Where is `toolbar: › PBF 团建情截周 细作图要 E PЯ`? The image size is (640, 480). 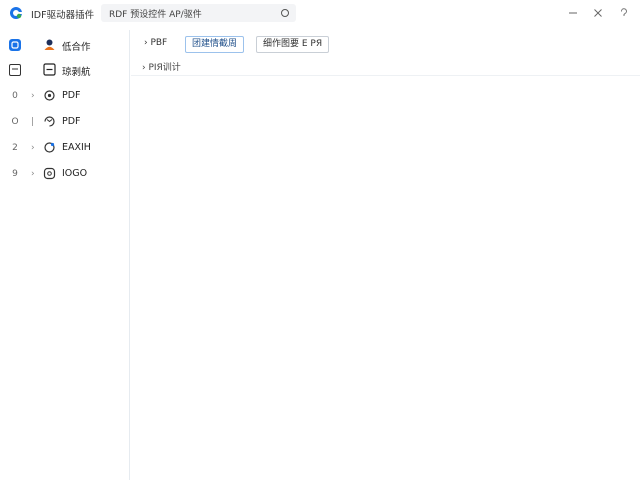
toolbar: › PBF 团建情截周 细作图要 E PЯ is located at coordinates (385, 44).